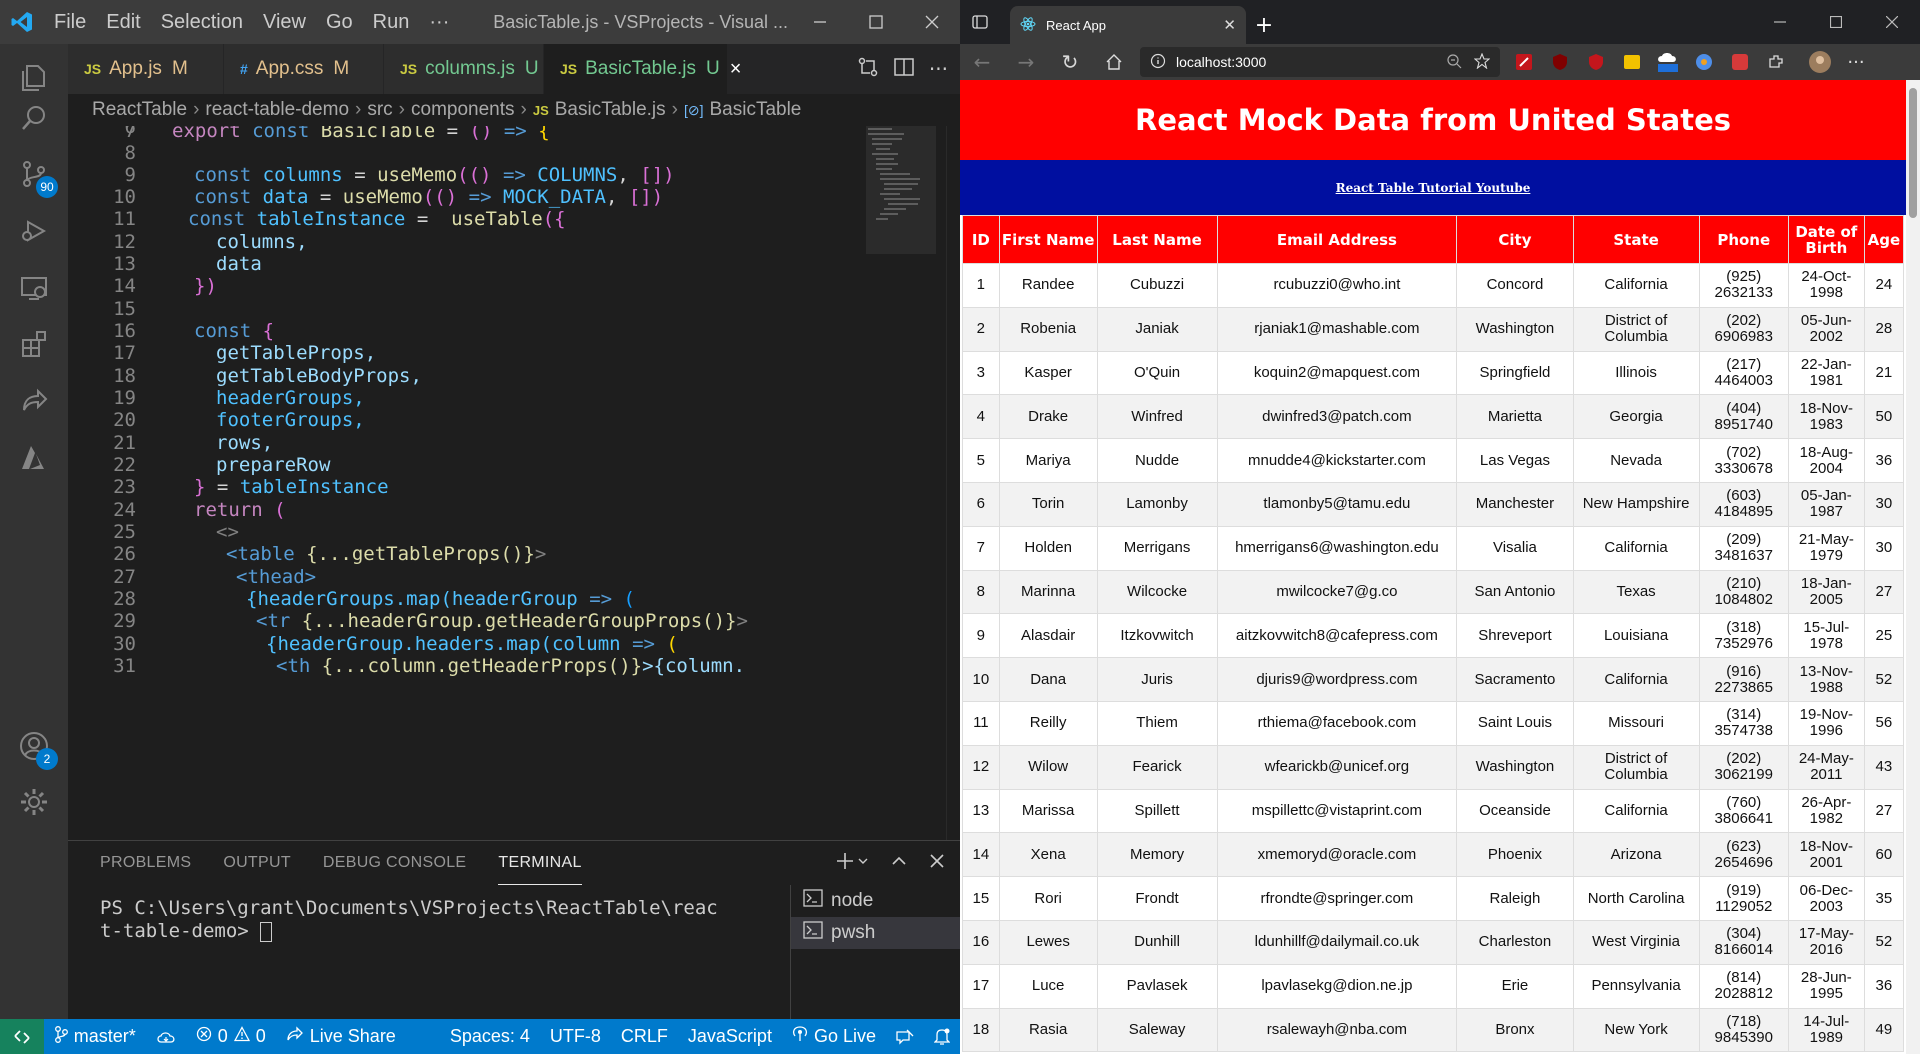 This screenshot has height=1054, width=1920. Describe the element at coordinates (1114, 62) in the screenshot. I see `home-icon` at that location.